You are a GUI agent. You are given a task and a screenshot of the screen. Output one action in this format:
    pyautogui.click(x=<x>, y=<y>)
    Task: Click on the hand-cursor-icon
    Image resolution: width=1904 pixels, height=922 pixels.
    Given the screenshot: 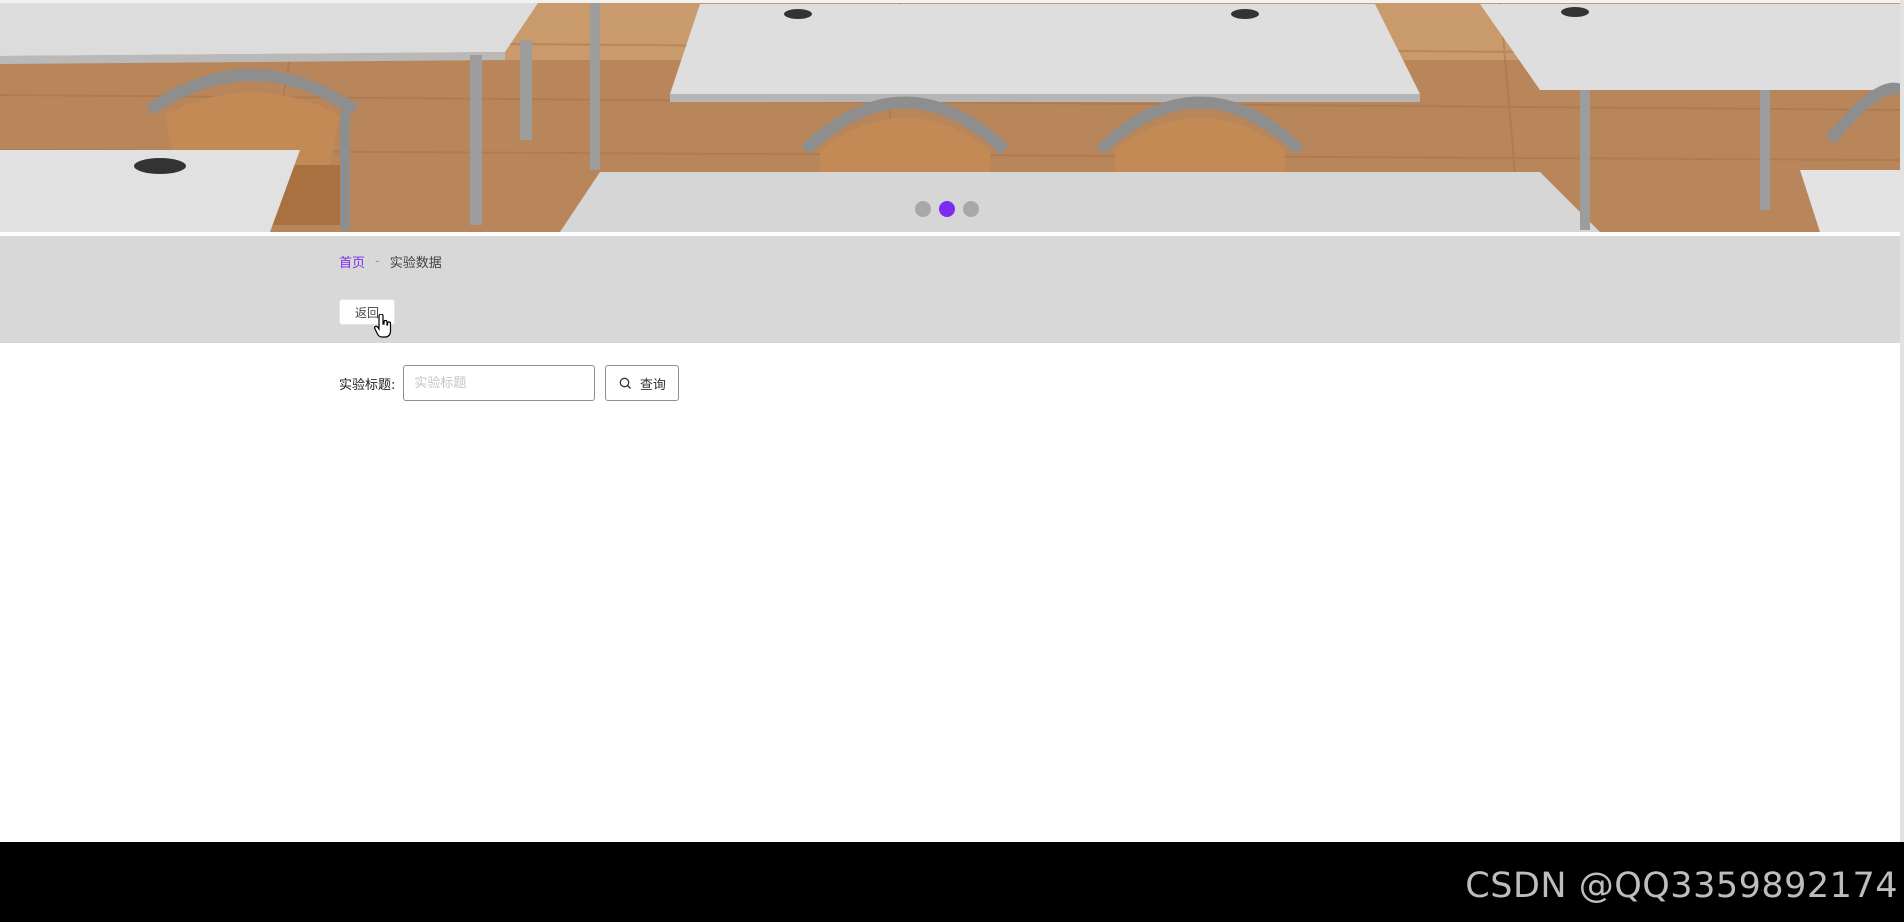 What is the action you would take?
    pyautogui.click(x=383, y=326)
    